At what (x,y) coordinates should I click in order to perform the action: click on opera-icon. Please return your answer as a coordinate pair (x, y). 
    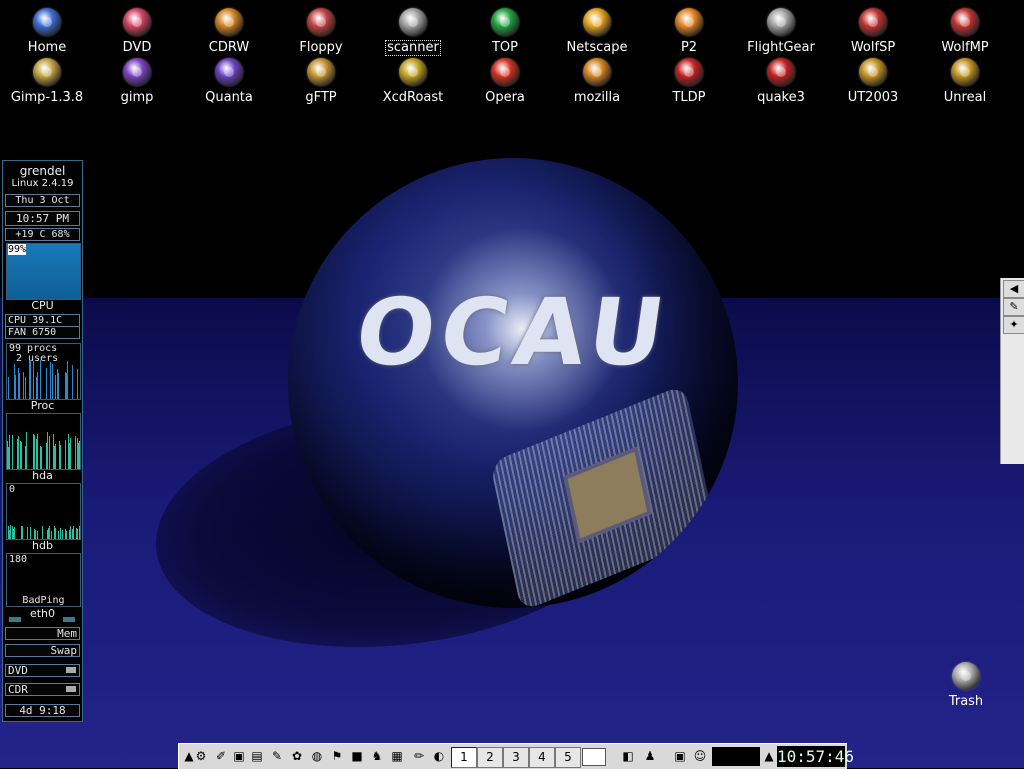
    Looking at the image, I should click on (505, 72).